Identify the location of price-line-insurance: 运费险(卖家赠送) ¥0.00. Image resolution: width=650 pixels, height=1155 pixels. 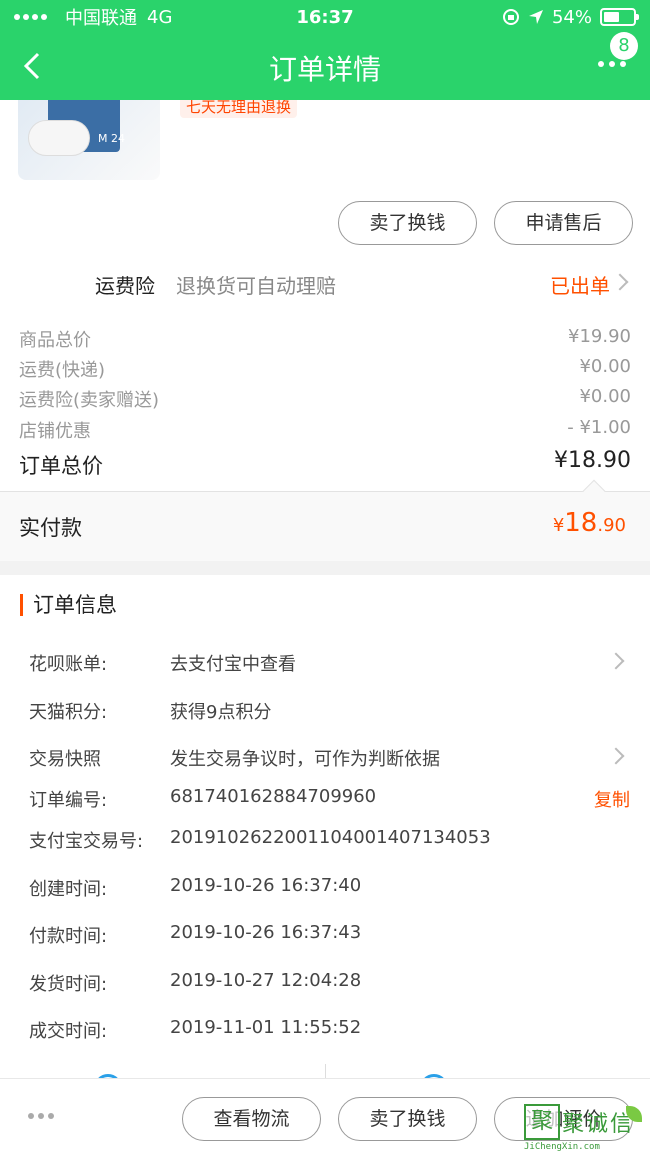
(325, 397).